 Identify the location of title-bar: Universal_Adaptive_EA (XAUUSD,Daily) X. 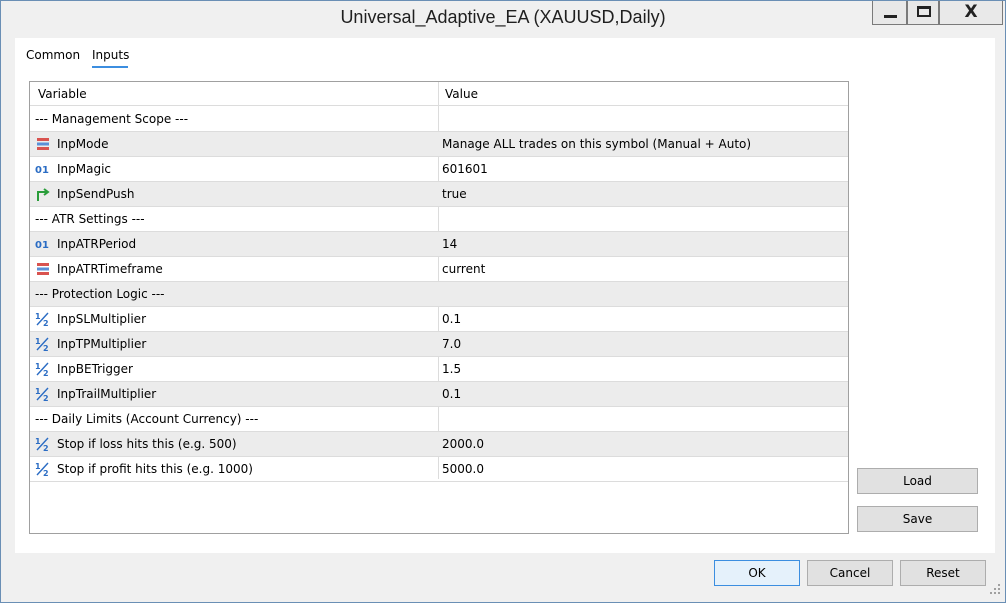
(503, 18).